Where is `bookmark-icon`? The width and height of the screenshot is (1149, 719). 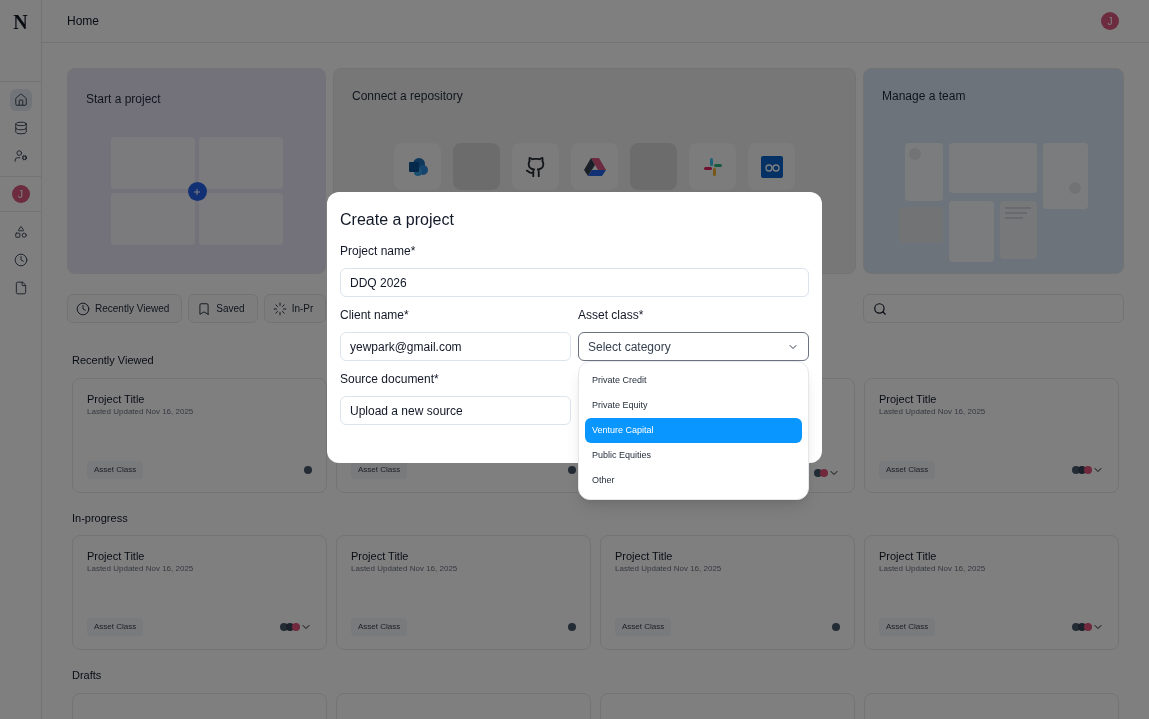 bookmark-icon is located at coordinates (204, 308).